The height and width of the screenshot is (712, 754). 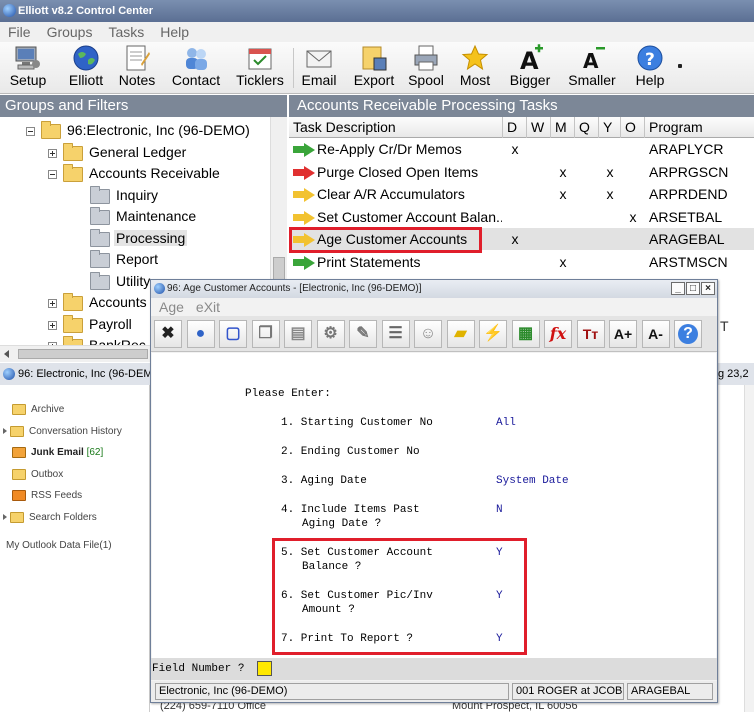 What do you see at coordinates (749, 548) in the screenshot?
I see `reading-pane-scrollbar` at bounding box center [749, 548].